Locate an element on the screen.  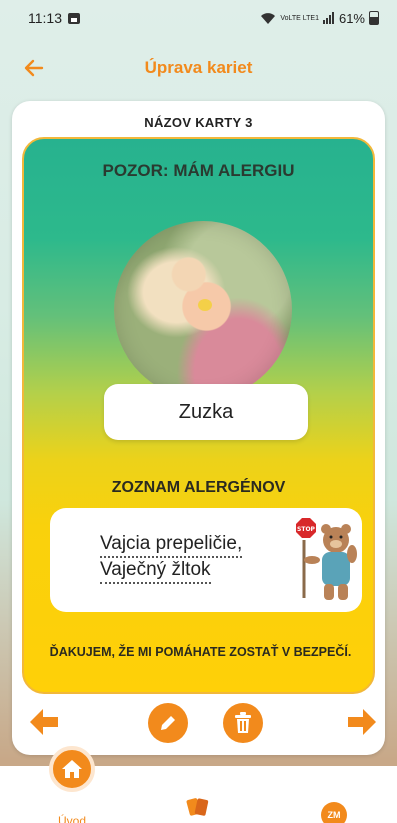
battery-percent: 61% is located at coordinates (351, 18).